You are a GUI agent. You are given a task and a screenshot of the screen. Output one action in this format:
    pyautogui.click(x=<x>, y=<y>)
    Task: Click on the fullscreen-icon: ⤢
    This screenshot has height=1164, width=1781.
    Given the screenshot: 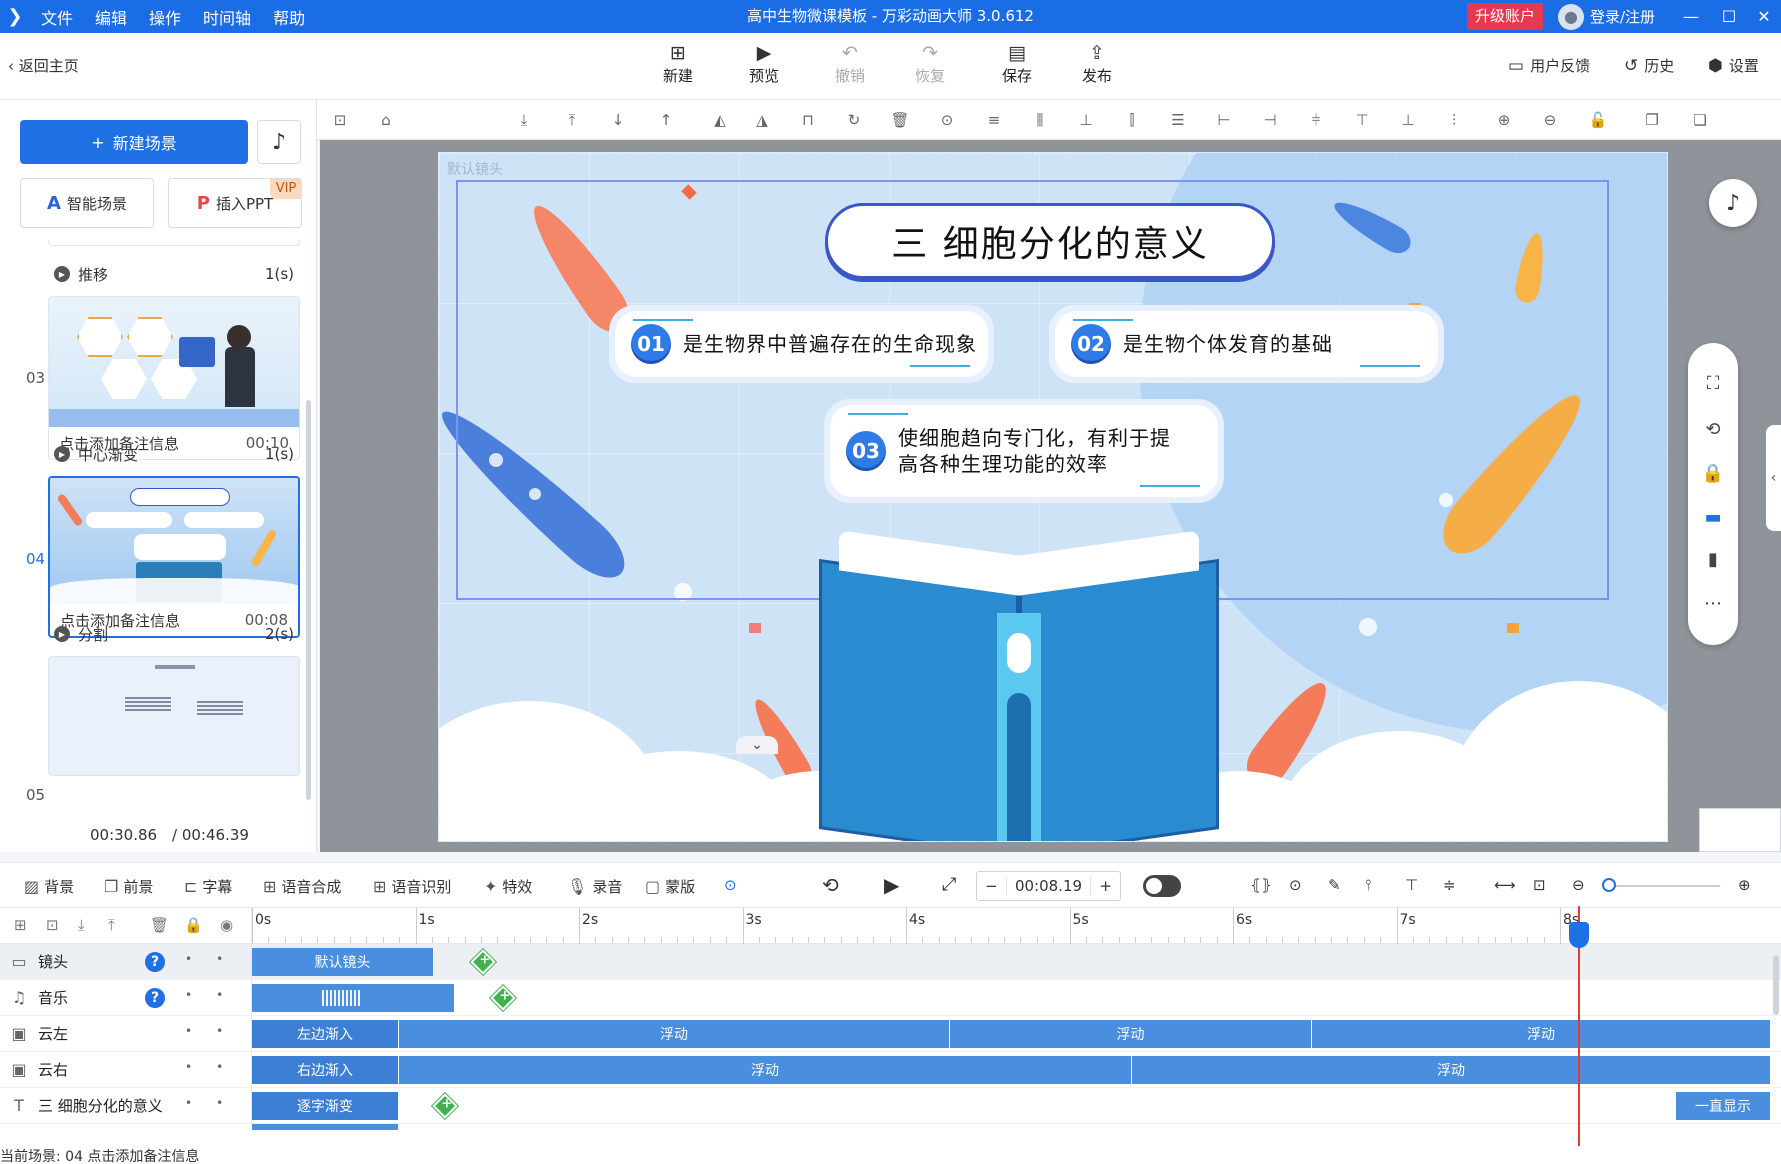 What is the action you would take?
    pyautogui.click(x=949, y=884)
    